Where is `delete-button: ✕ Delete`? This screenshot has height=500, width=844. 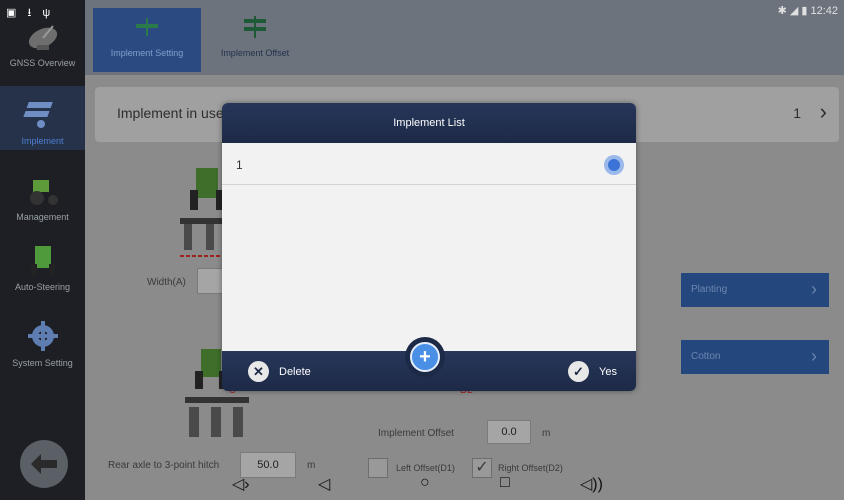 delete-button: ✕ Delete is located at coordinates (279, 371).